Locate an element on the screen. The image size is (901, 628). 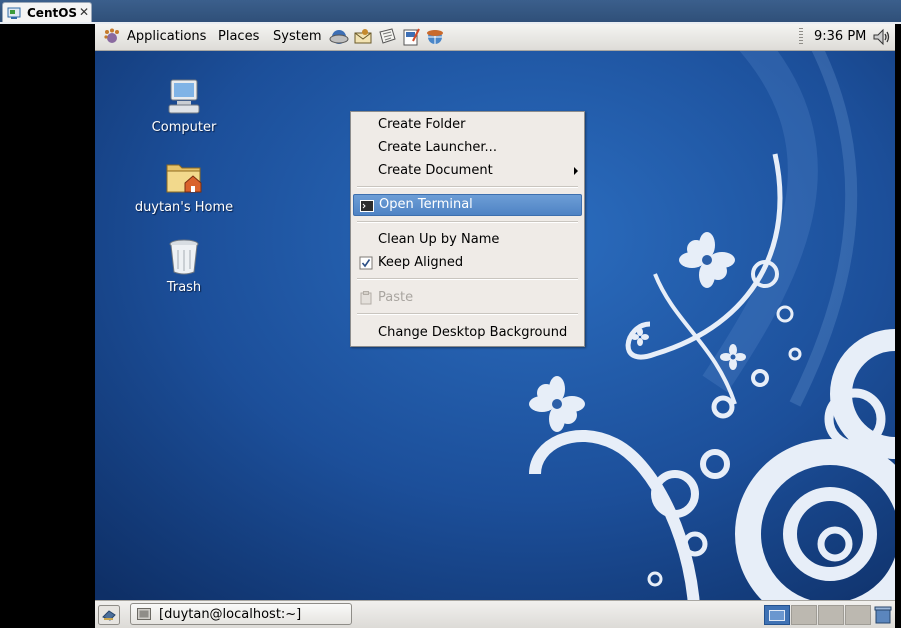
vm-tab-centos: CentOS ✕ is located at coordinates (47, 12).